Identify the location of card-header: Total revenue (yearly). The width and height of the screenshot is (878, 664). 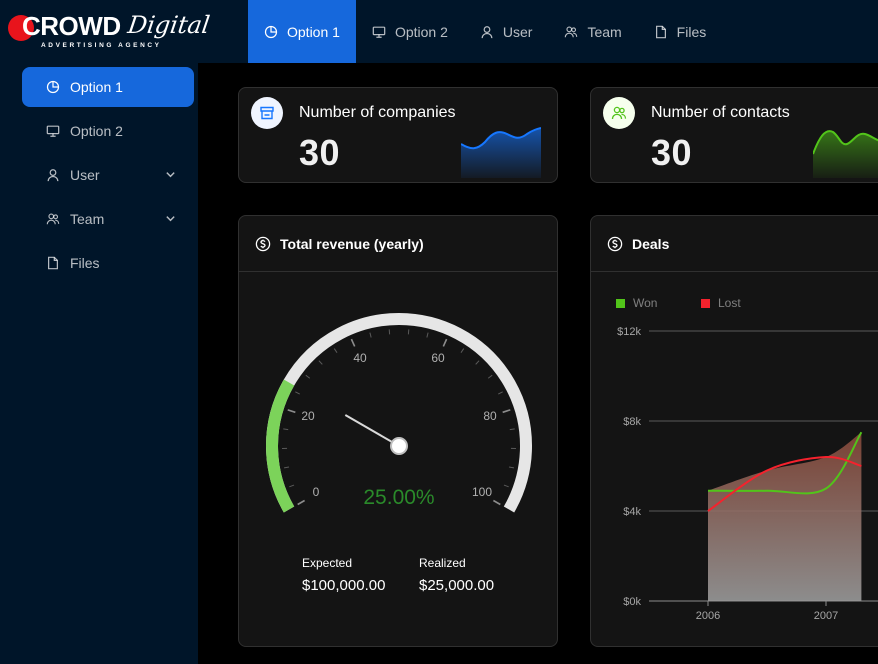
(398, 244).